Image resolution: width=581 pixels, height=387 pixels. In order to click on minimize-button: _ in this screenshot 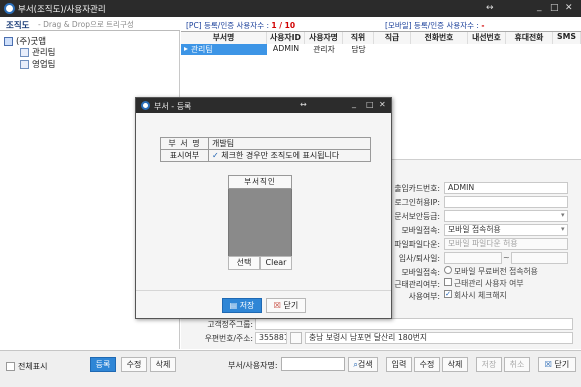, I will do `click(539, 7)`.